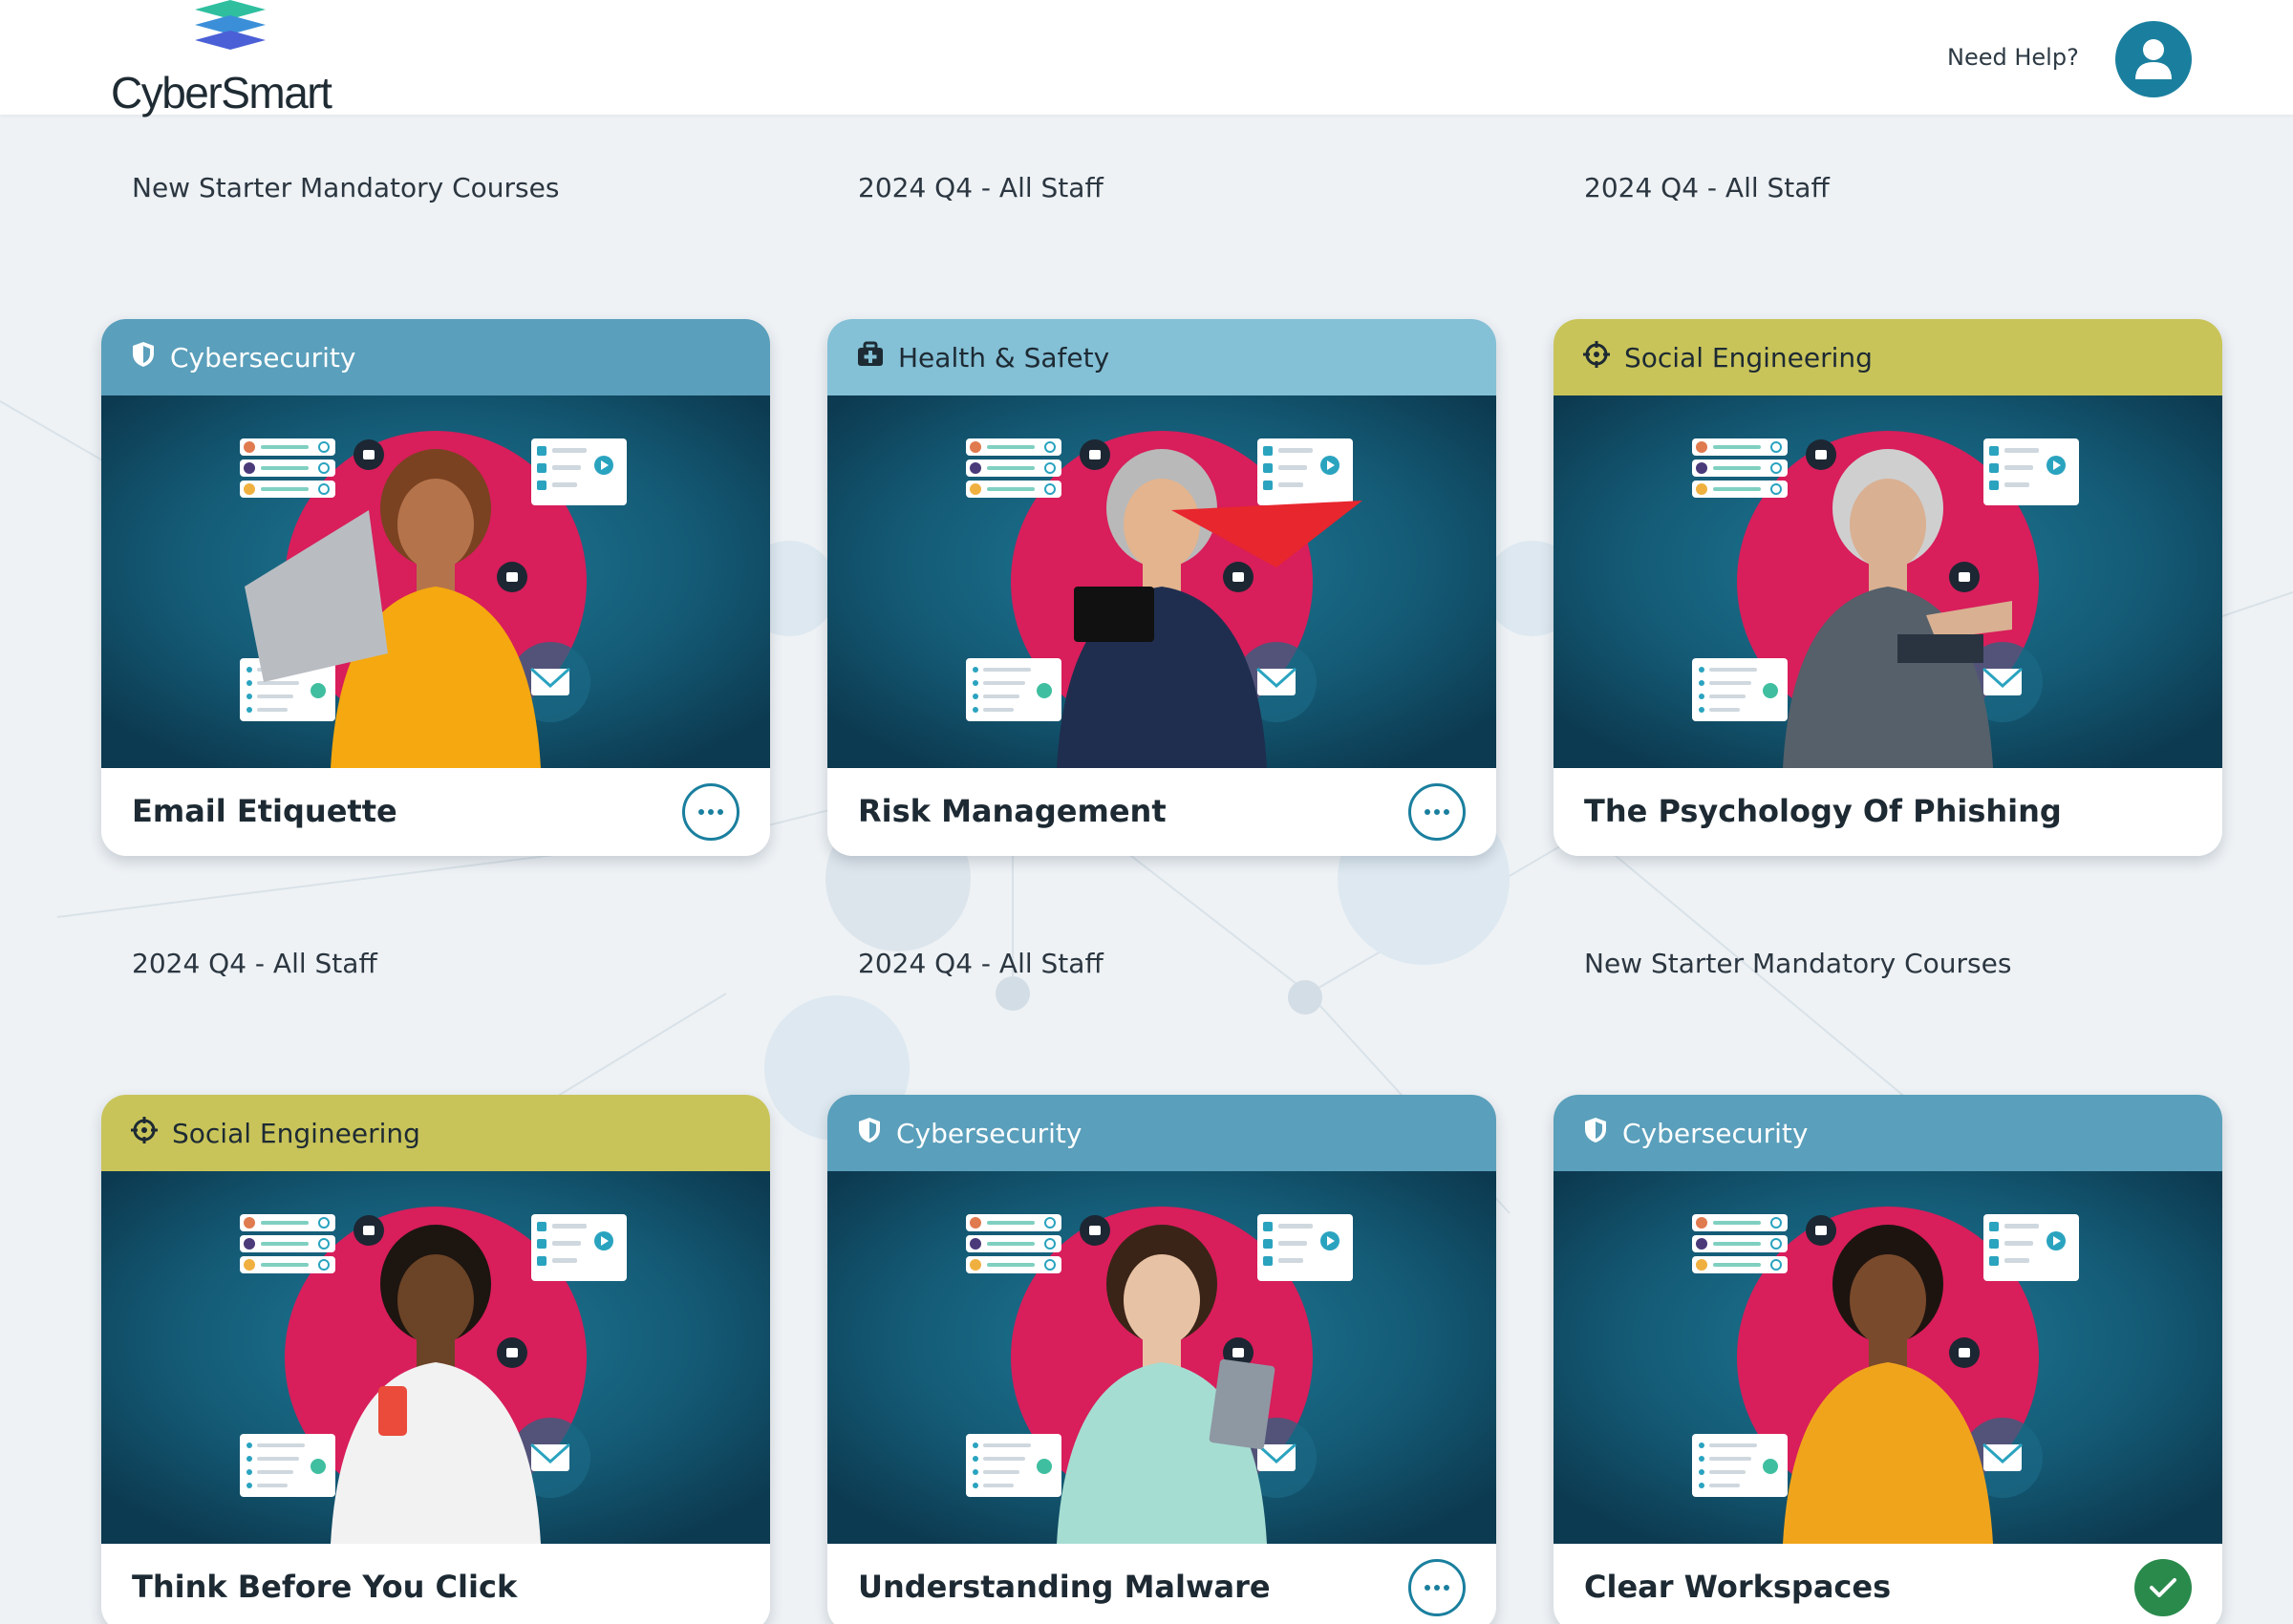 This screenshot has height=1624, width=2293. I want to click on completed-badge, so click(2163, 1588).